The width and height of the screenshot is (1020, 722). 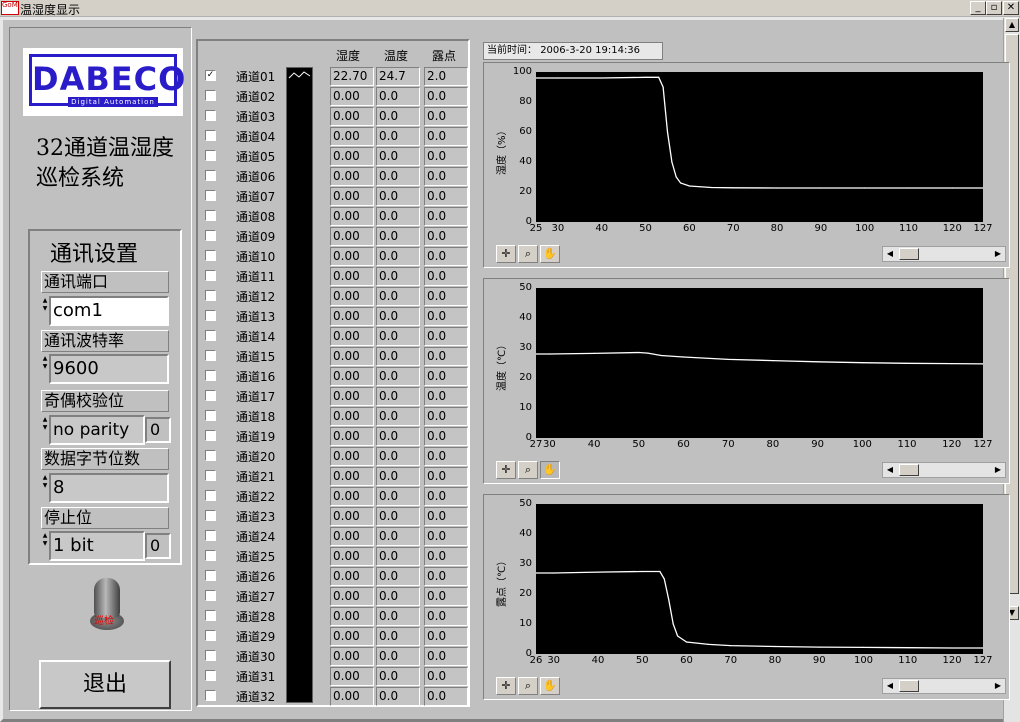 I want to click on databits-spinner-icon: ▲ ▼, so click(x=45, y=489).